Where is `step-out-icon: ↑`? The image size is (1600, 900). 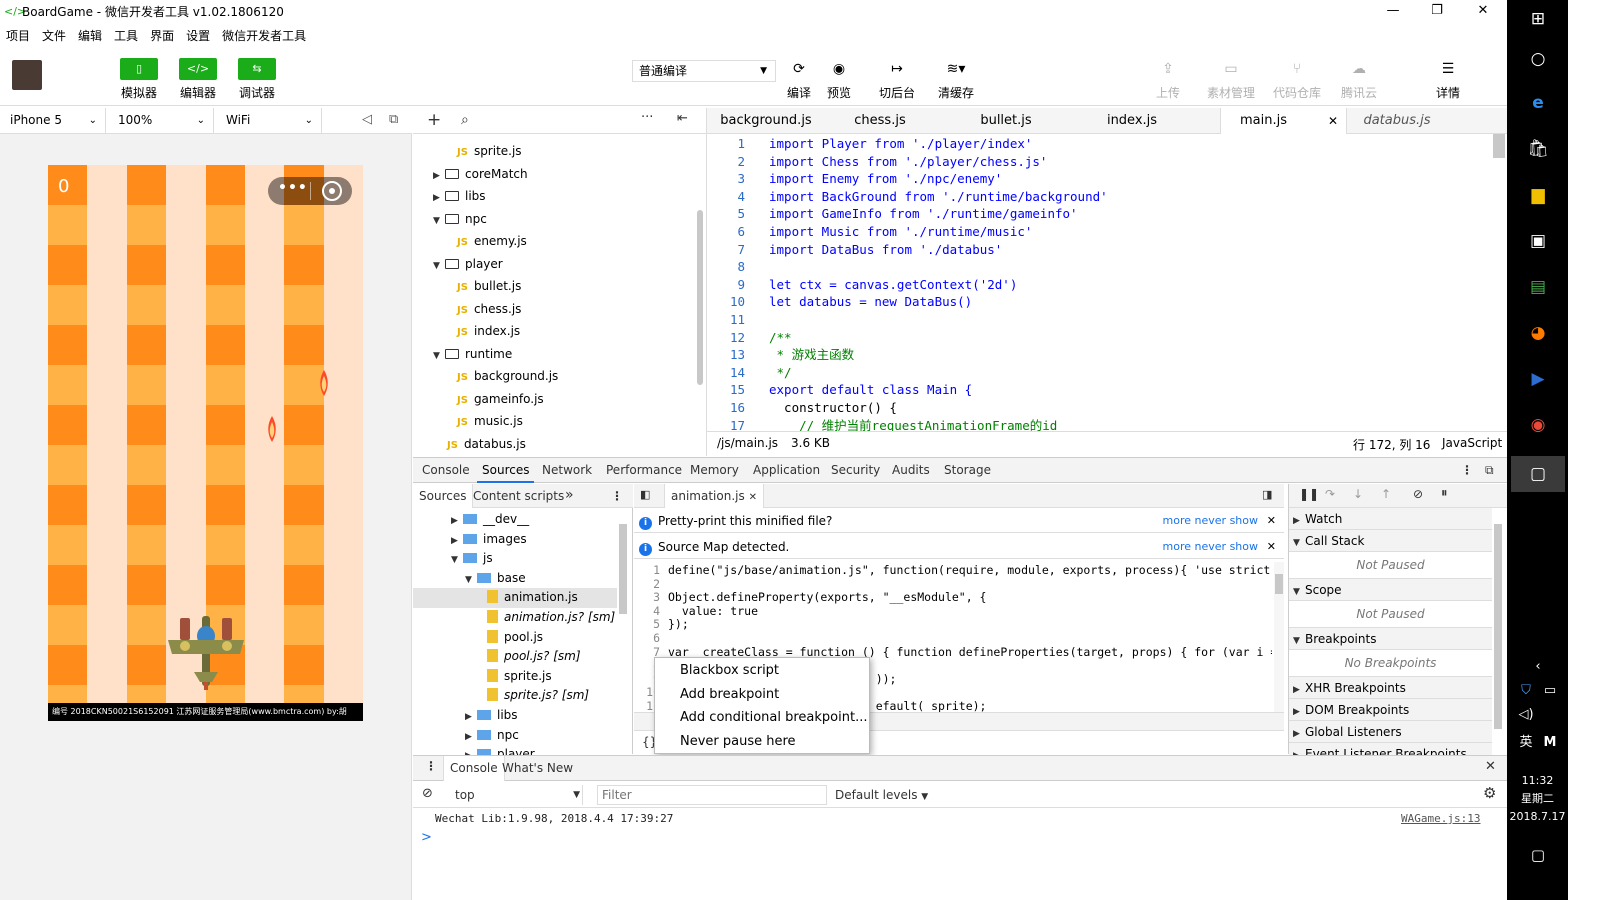 step-out-icon: ↑ is located at coordinates (1386, 494).